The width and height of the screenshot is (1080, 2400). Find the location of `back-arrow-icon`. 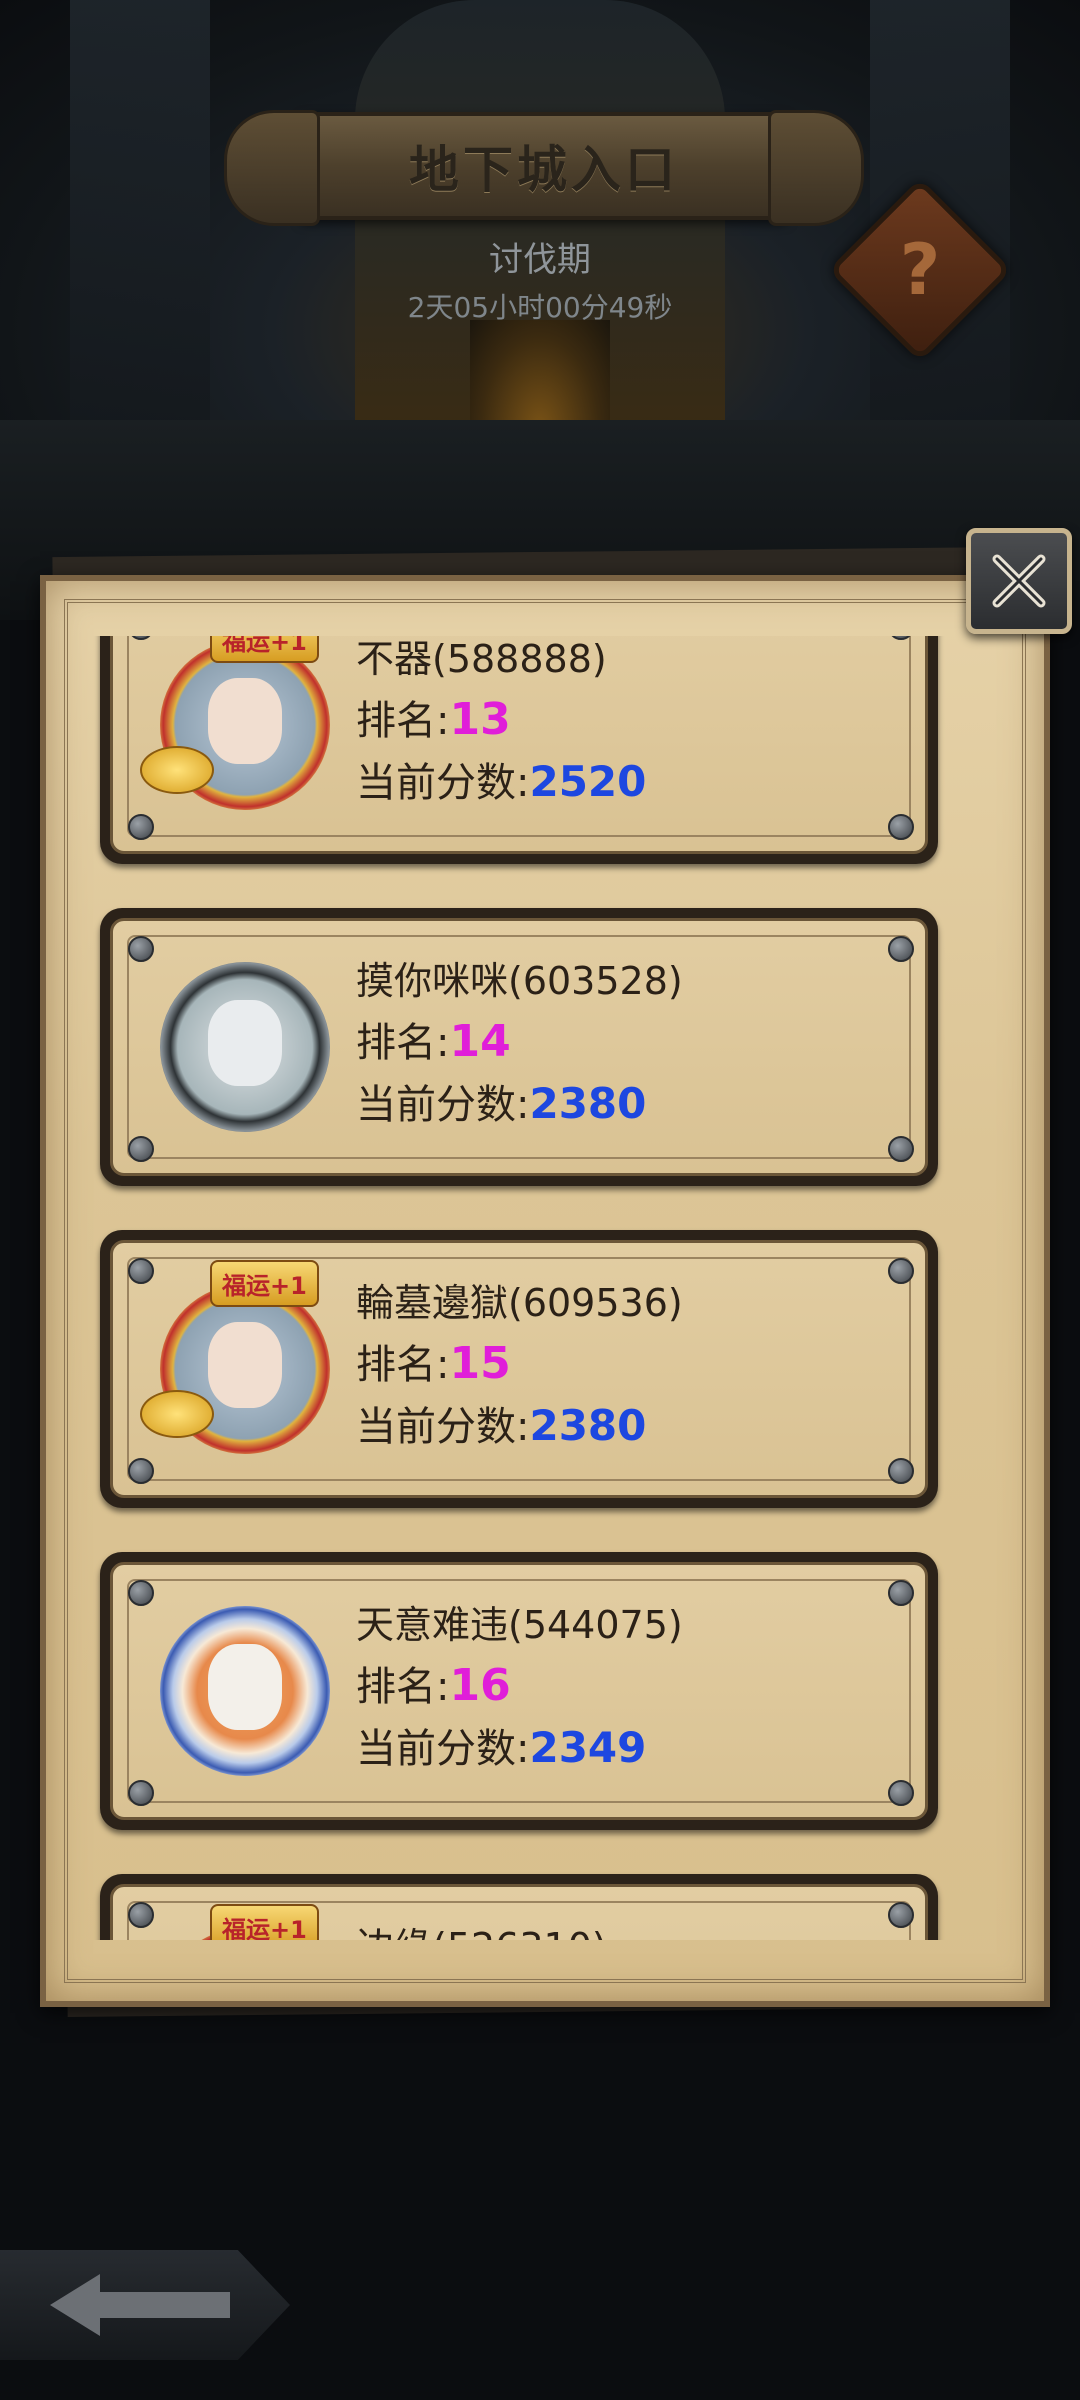

back-arrow-icon is located at coordinates (140, 2305).